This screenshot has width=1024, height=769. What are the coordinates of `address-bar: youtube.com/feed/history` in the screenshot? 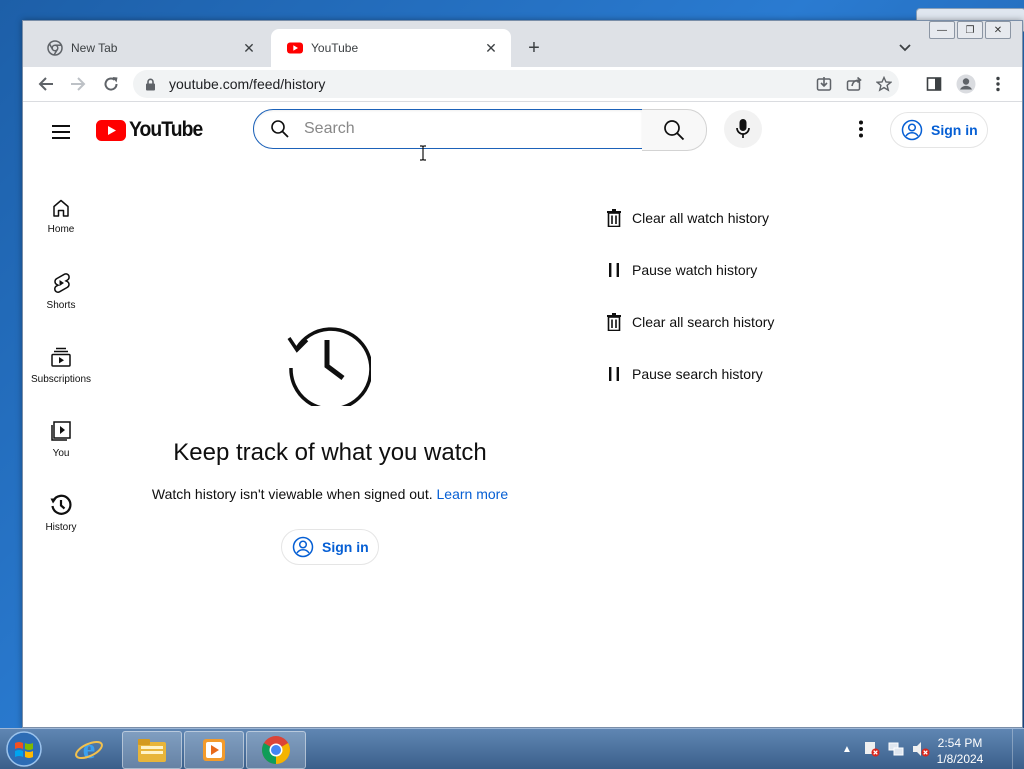 It's located at (516, 84).